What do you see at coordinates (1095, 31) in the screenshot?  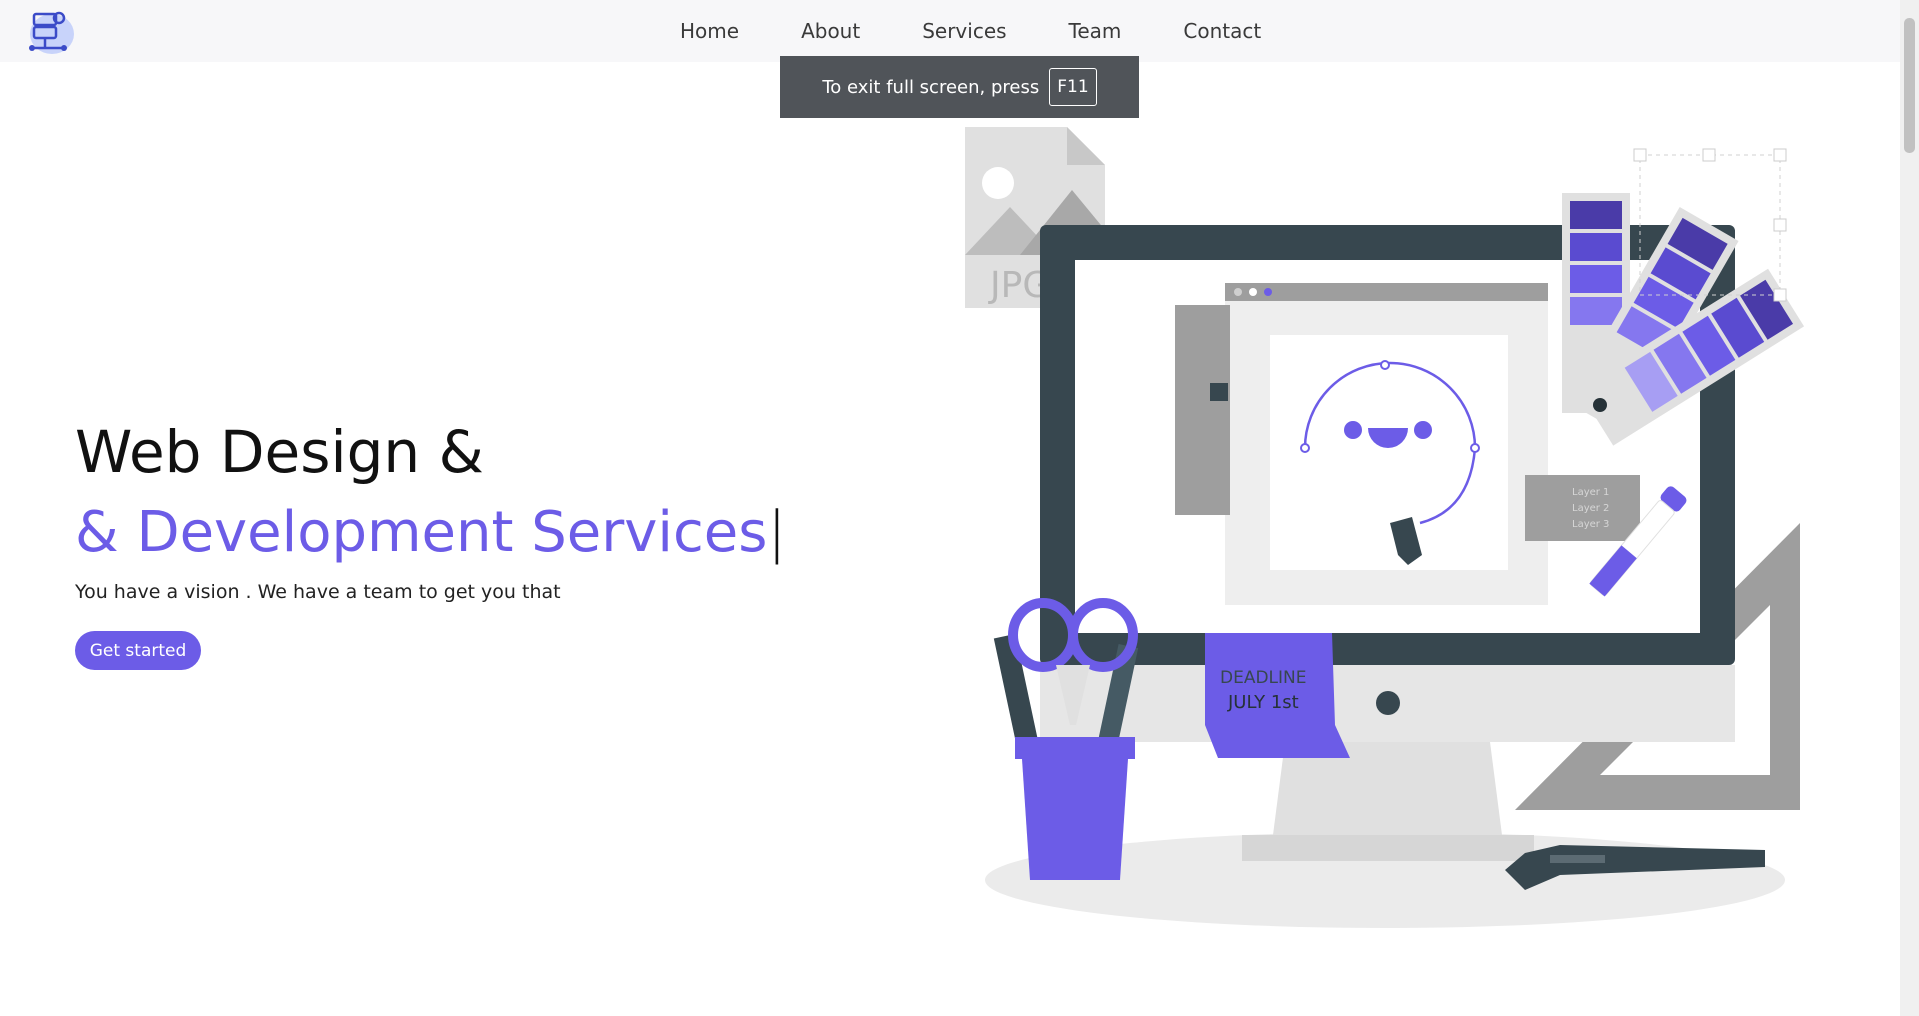 I see `nav-team: Team` at bounding box center [1095, 31].